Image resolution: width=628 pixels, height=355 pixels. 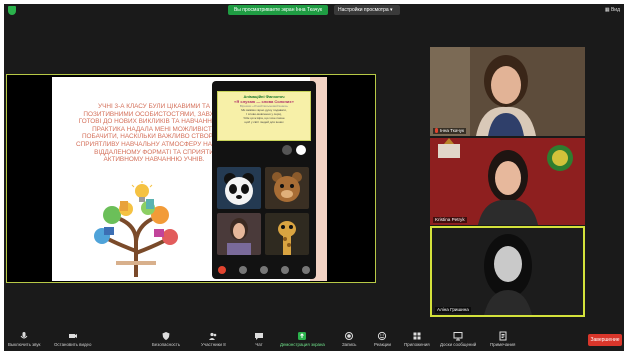 What do you see at coordinates (12, 10) in the screenshot?
I see `security-shield-icon` at bounding box center [12, 10].